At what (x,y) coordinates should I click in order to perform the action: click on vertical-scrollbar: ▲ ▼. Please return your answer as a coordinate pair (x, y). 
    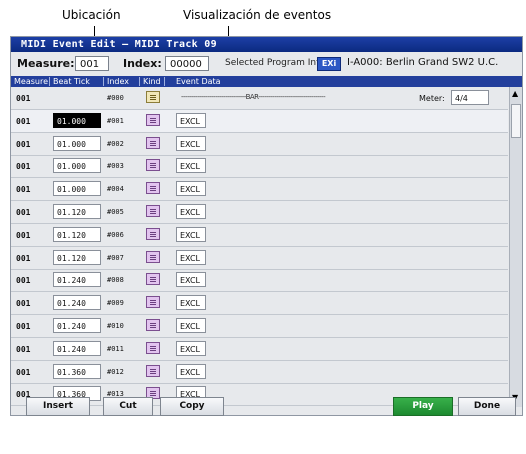
    Looking at the image, I should click on (515, 247).